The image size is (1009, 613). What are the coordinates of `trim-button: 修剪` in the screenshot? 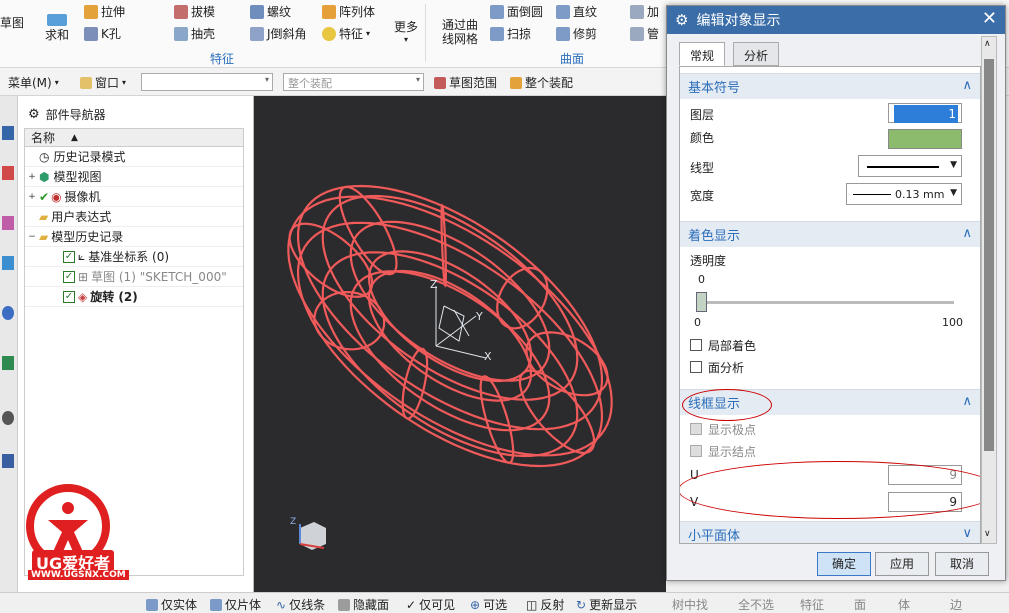 It's located at (576, 33).